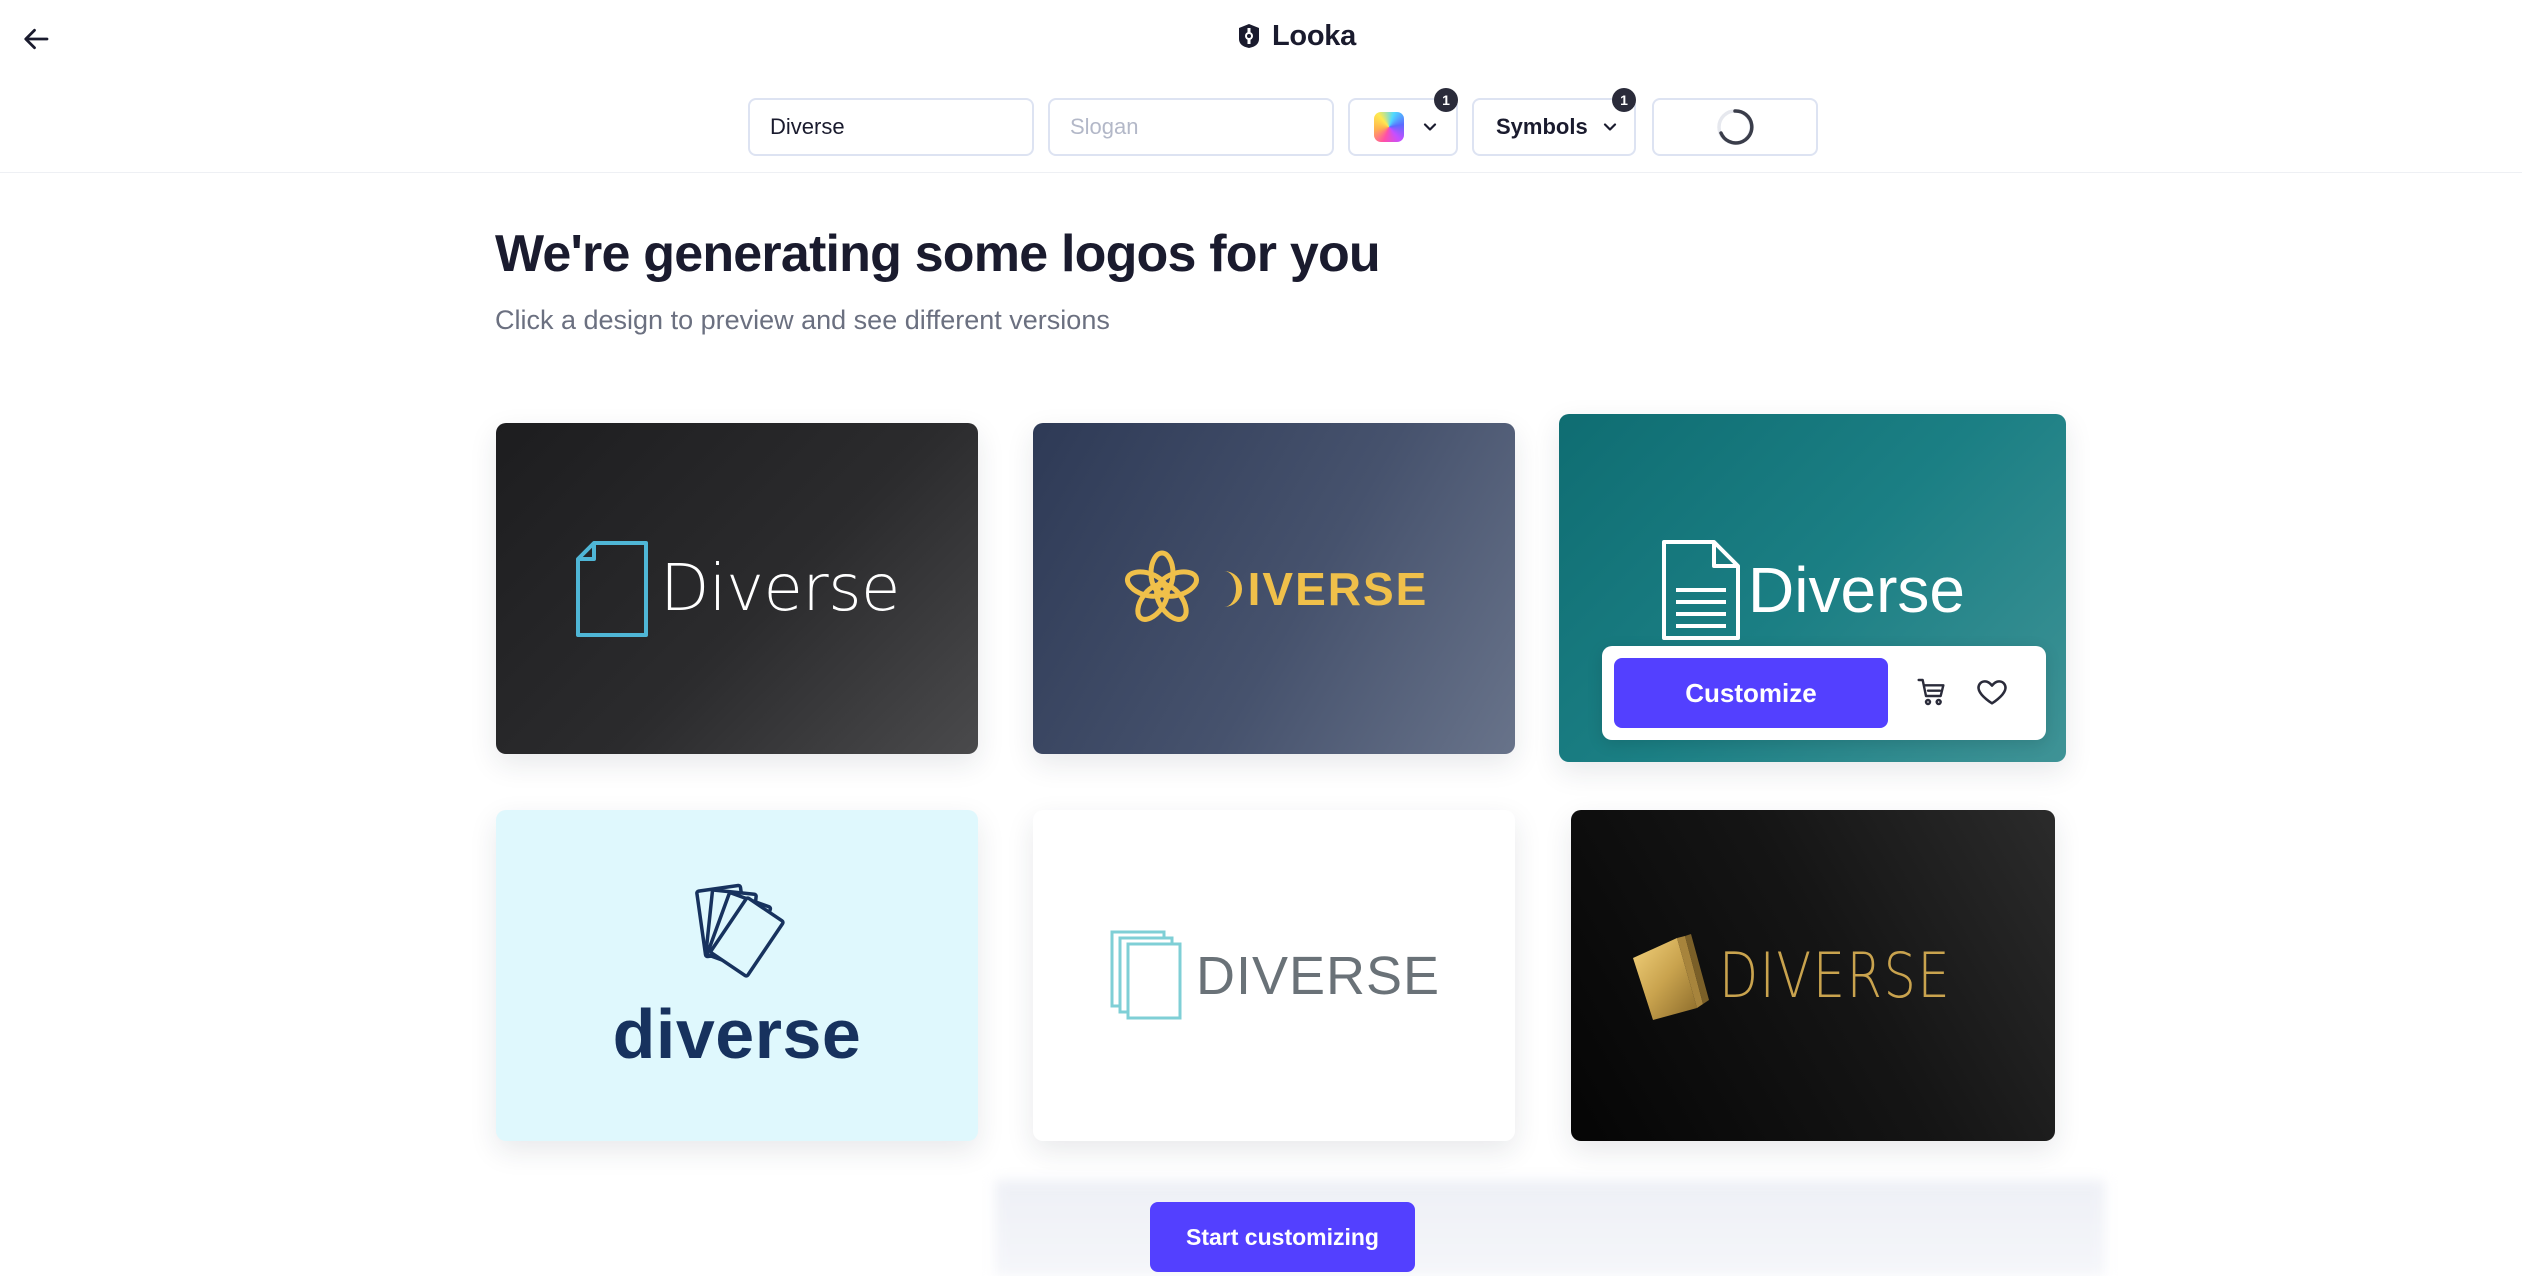 The image size is (2522, 1276). What do you see at coordinates (1389, 127) in the screenshot?
I see `color-palette-icon` at bounding box center [1389, 127].